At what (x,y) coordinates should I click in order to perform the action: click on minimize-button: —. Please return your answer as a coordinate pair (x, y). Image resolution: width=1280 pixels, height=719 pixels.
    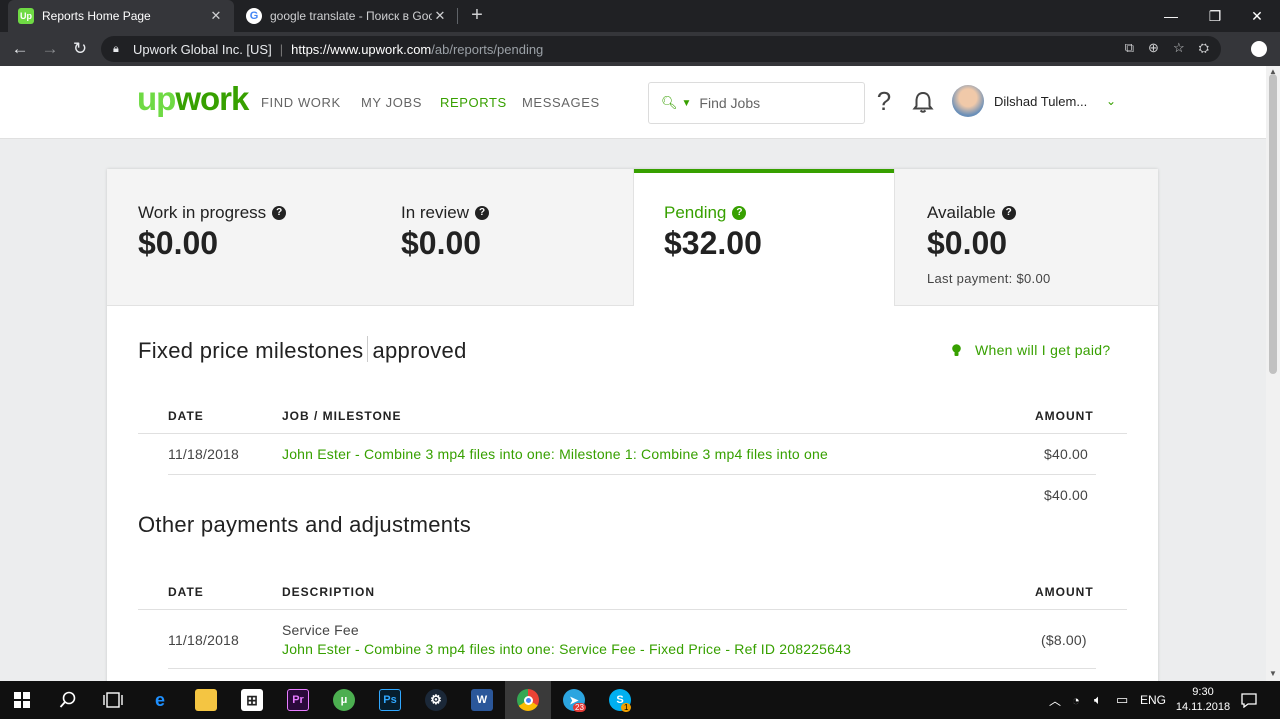
    Looking at the image, I should click on (1171, 16).